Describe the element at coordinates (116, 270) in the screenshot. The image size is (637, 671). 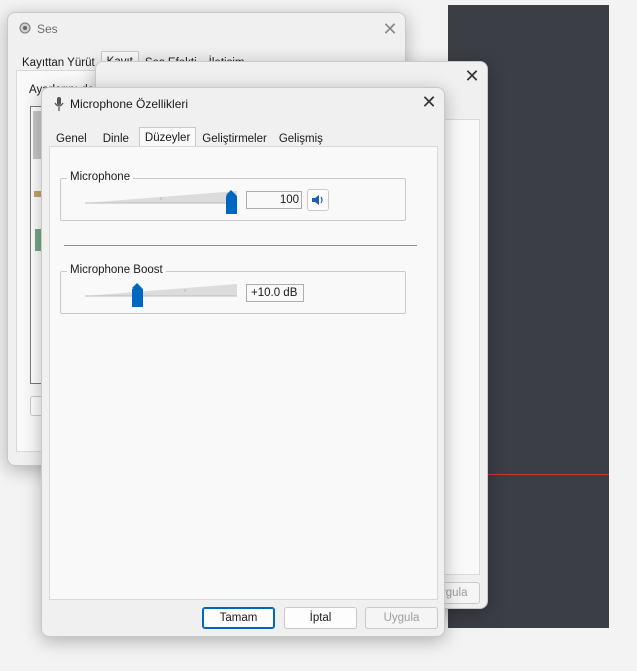
I see `microphone-boost-label: Microphone Boost` at that location.